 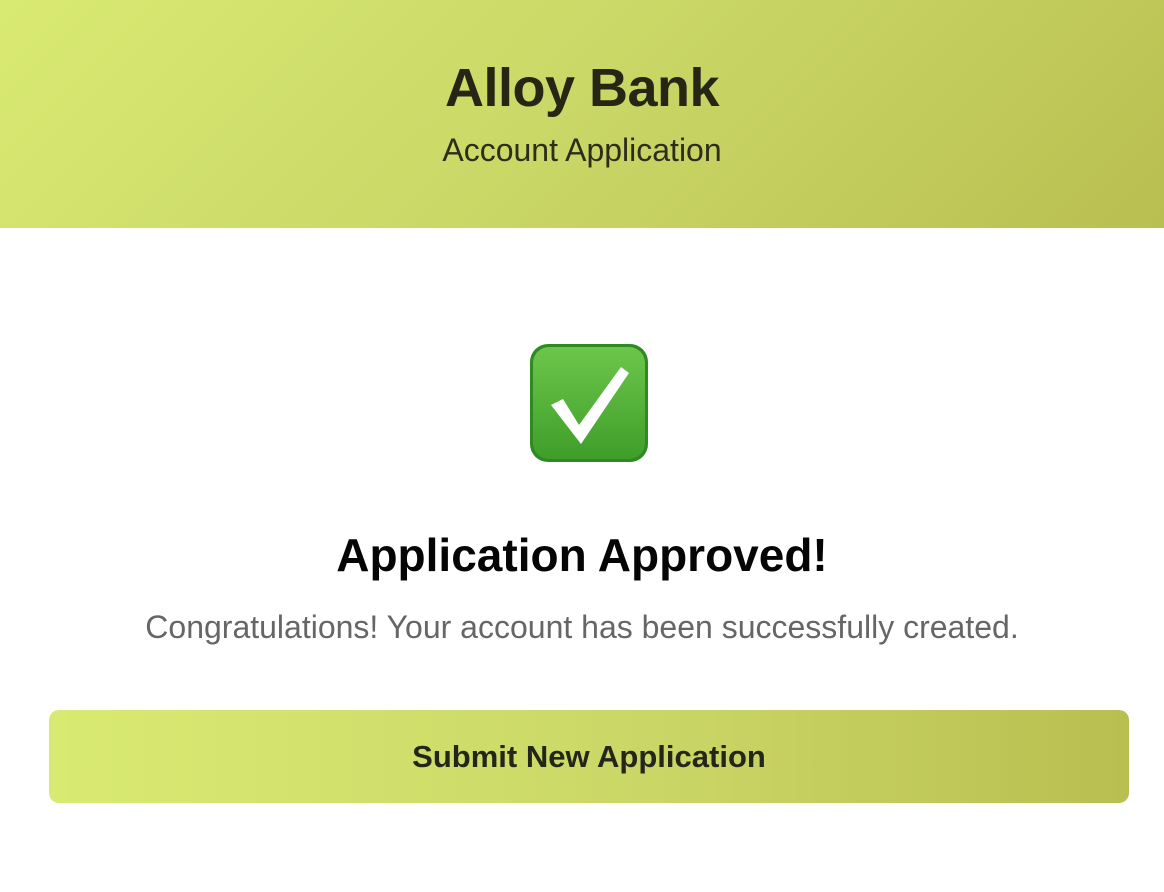 I want to click on approval-title: Application Approved!, so click(x=582, y=555).